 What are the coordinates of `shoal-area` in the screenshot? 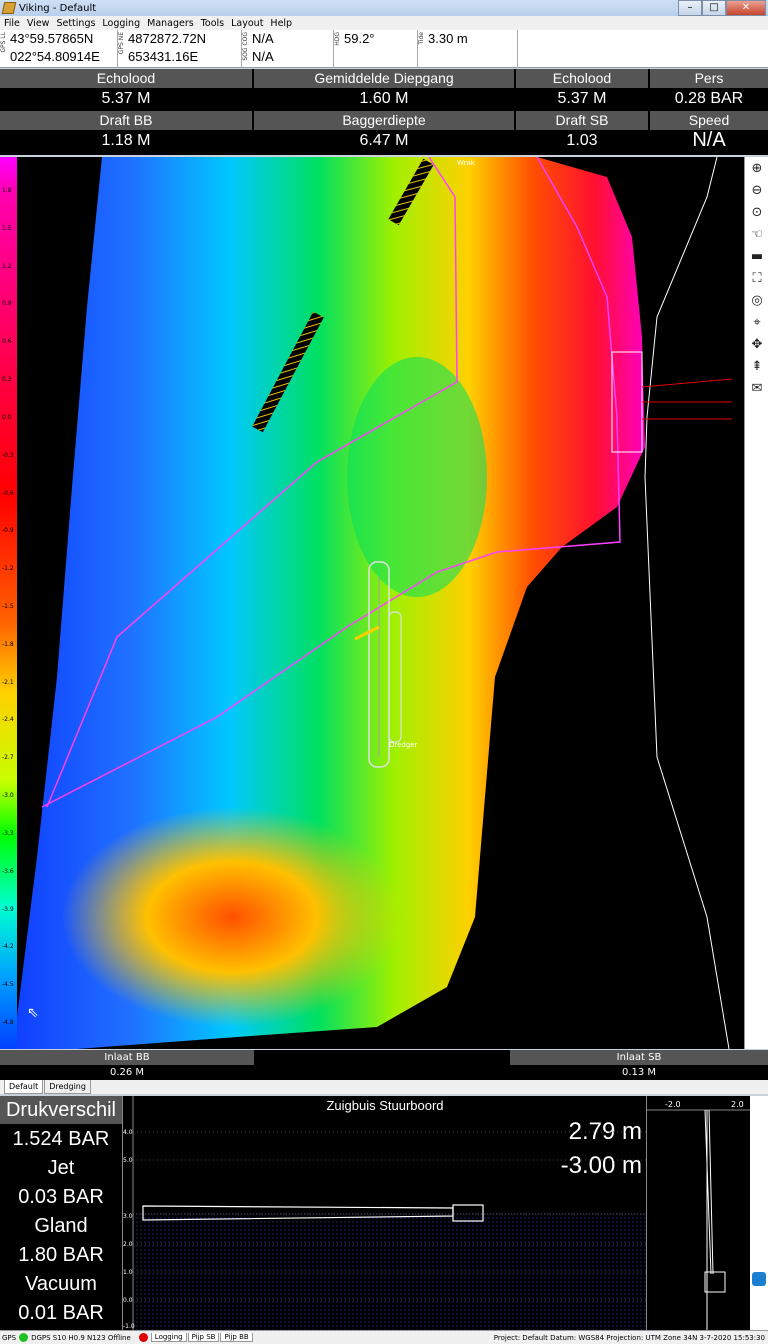 It's located at (232, 917).